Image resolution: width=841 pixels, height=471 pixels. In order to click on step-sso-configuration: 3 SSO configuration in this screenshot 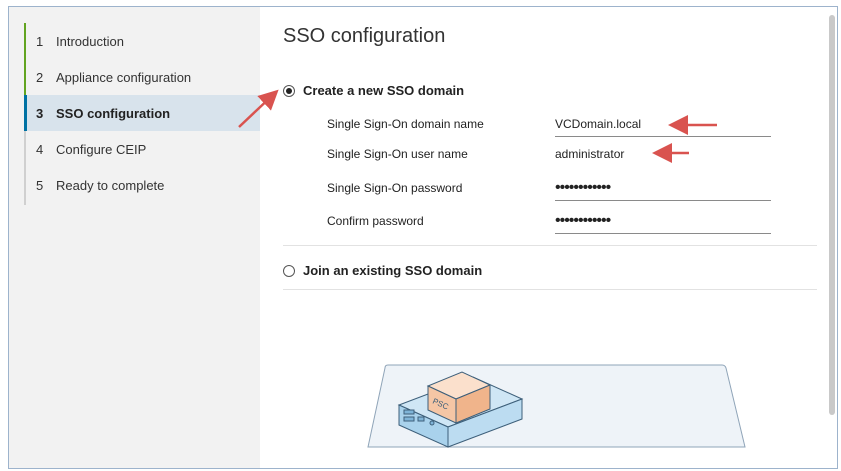, I will do `click(142, 113)`.